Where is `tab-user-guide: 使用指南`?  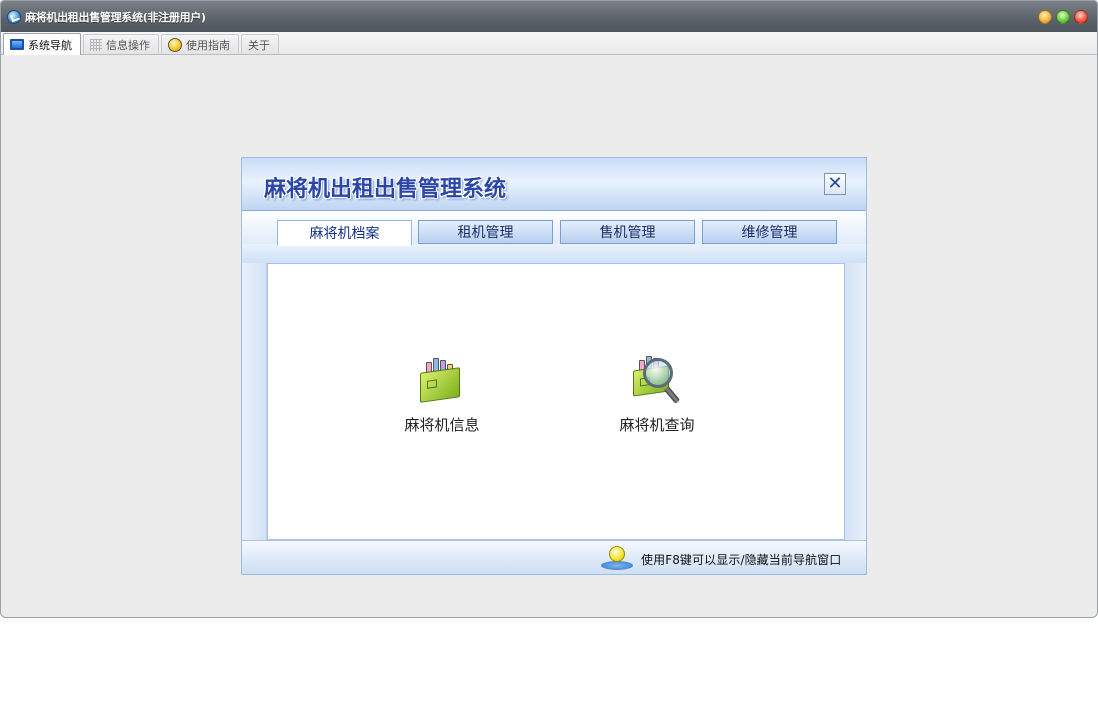
tab-user-guide: 使用指南 is located at coordinates (200, 44).